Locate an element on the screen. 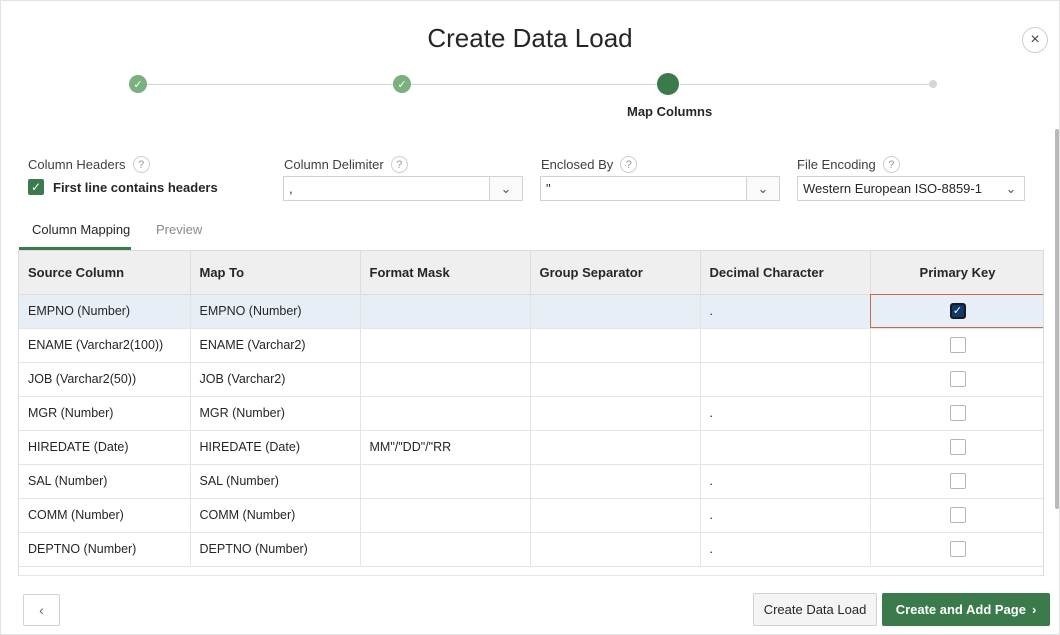 The image size is (1060, 635). column-delimiter-select: , ⌄ is located at coordinates (403, 188).